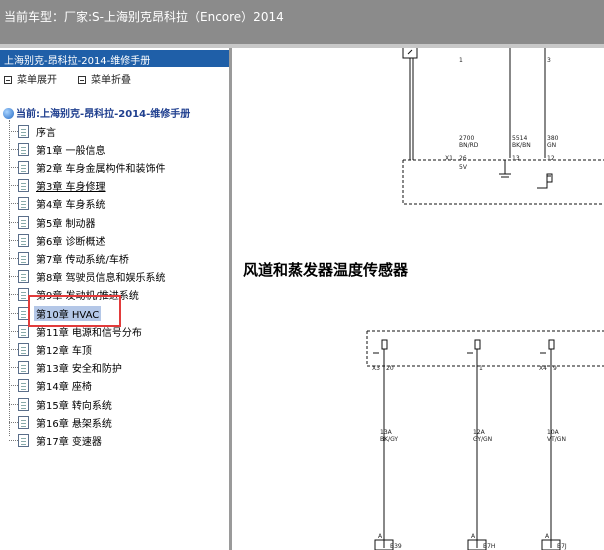  Describe the element at coordinates (466, 138) in the screenshot. I see `wire-number-label: 2700` at that location.